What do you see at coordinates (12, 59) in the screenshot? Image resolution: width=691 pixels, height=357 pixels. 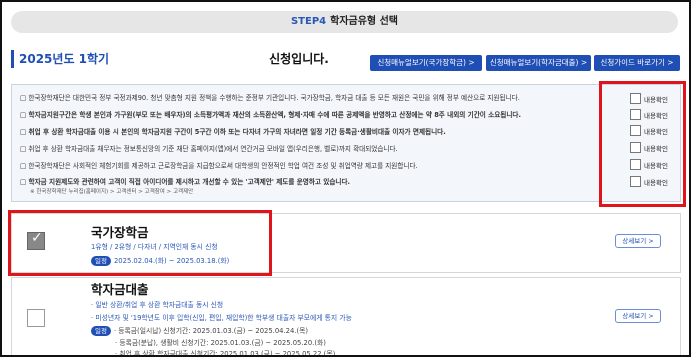 I see `heading-marker` at bounding box center [12, 59].